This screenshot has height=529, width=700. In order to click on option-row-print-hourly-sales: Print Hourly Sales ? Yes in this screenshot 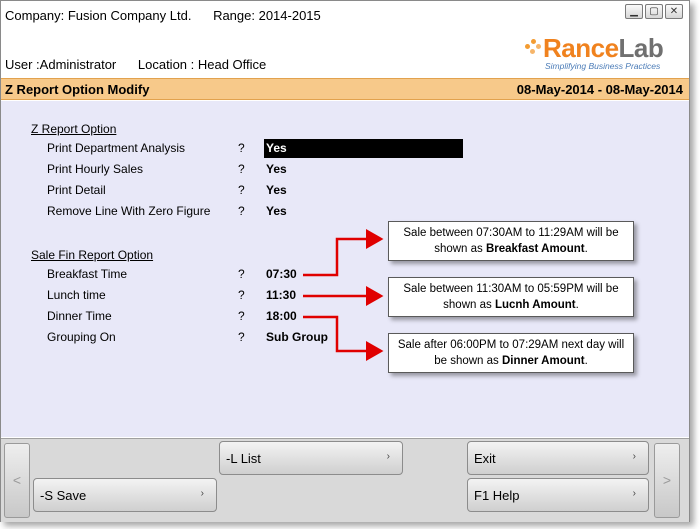, I will do `click(257, 170)`.